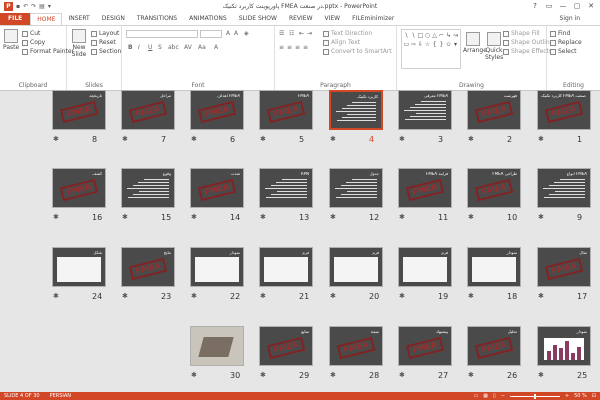 This screenshot has width=600, height=400. What do you see at coordinates (79, 188) in the screenshot?
I see `slide-thumbnail: کشف FMEA` at bounding box center [79, 188].